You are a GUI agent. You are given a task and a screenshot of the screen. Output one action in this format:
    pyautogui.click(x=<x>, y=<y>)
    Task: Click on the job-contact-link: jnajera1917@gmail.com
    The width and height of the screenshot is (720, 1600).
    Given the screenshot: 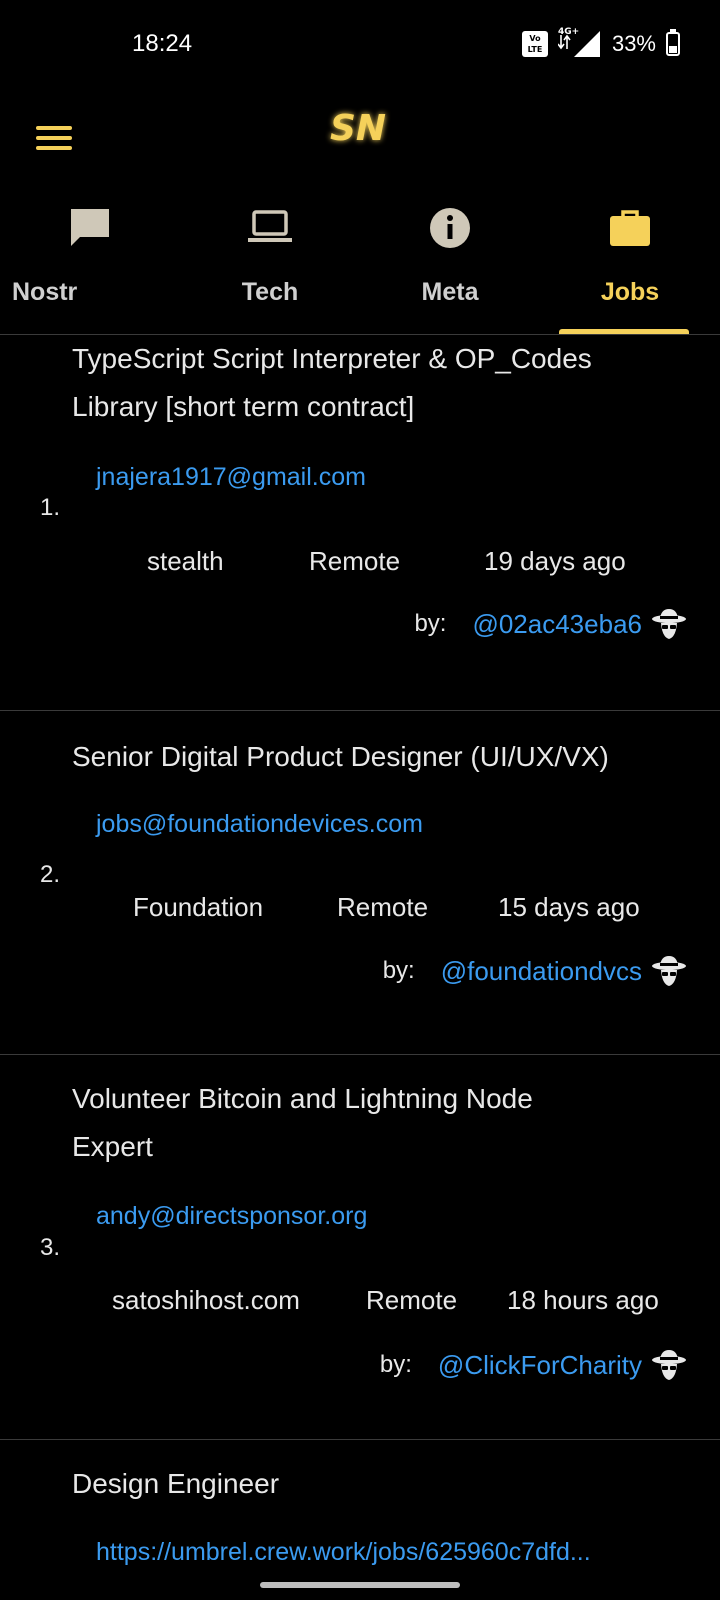 What is the action you would take?
    pyautogui.click(x=231, y=477)
    